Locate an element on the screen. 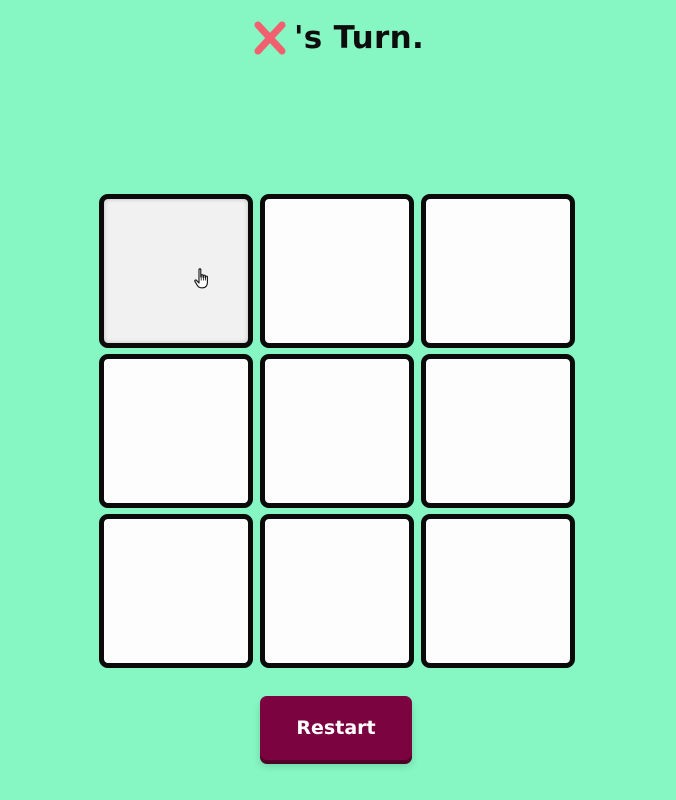  turn-text: 's Turn. is located at coordinates (359, 38).